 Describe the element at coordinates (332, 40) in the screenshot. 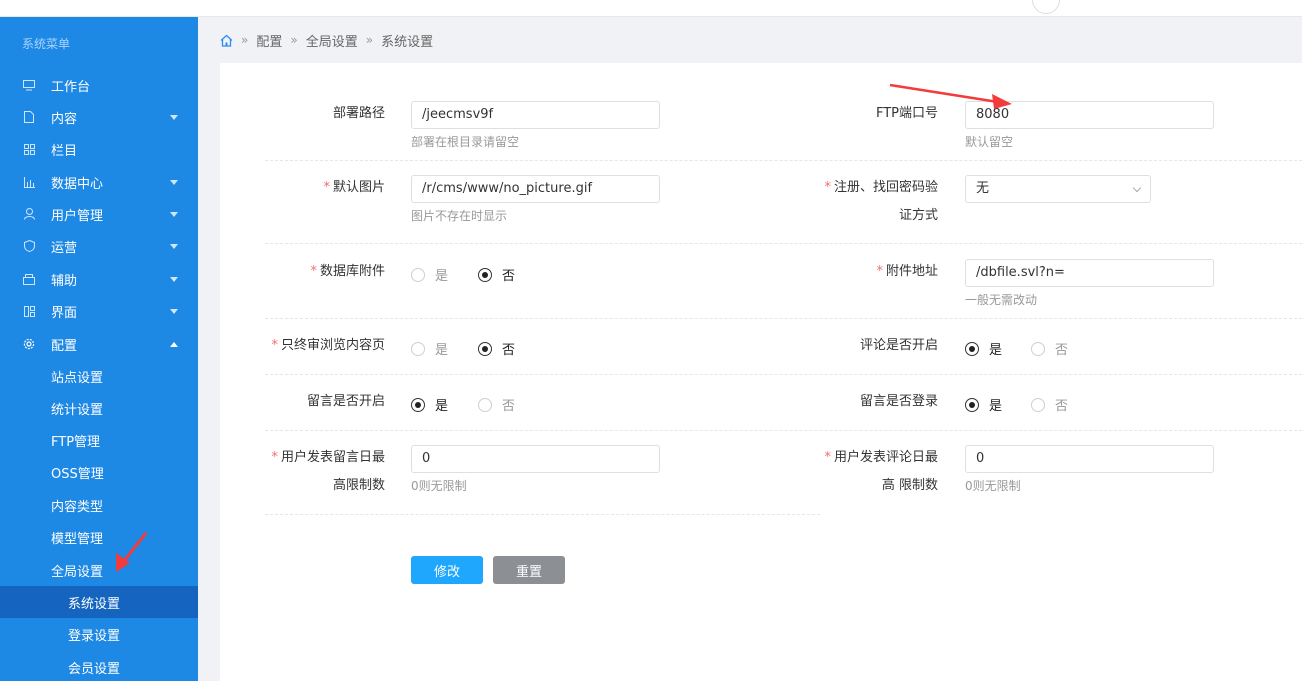

I see `breadcrumb-item: 全局设置` at that location.